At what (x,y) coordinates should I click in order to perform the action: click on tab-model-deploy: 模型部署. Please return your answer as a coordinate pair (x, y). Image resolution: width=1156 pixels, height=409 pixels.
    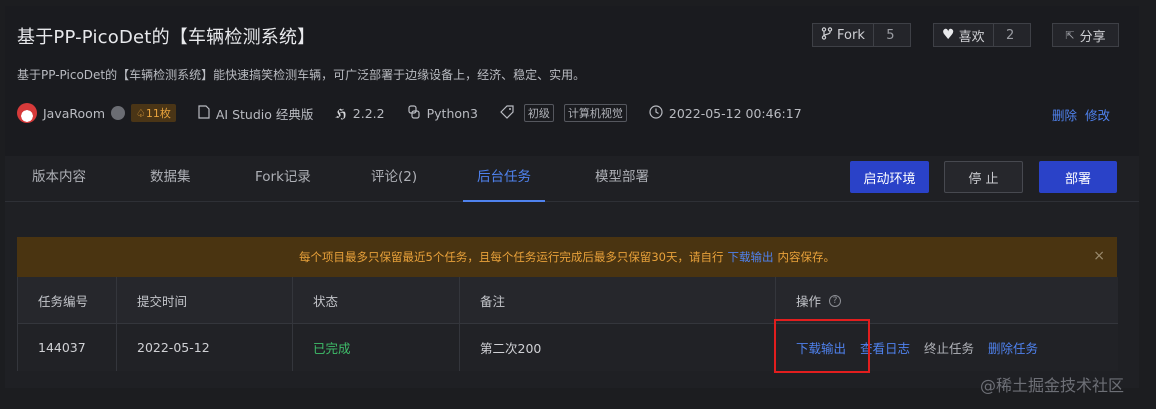
    Looking at the image, I should click on (622, 179).